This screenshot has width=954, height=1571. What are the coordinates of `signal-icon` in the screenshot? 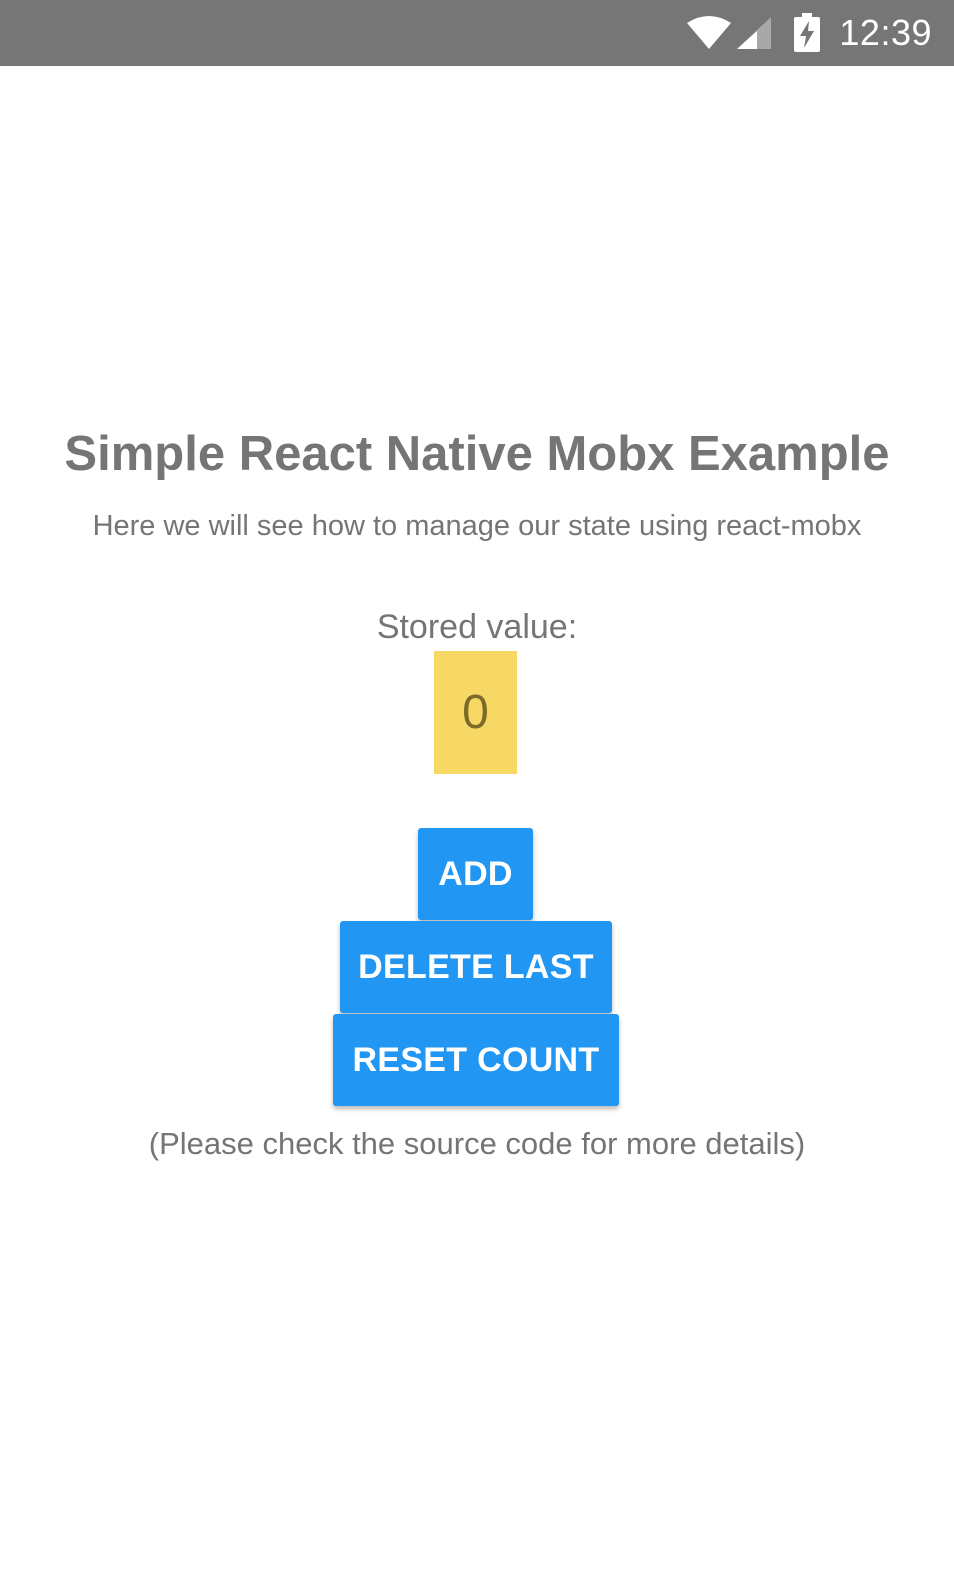 It's located at (754, 33).